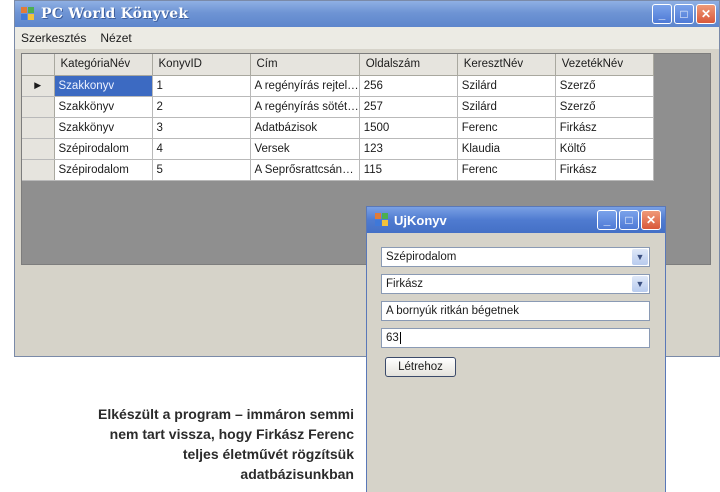  Describe the element at coordinates (408, 65) in the screenshot. I see `column-header: Oldalszám` at that location.